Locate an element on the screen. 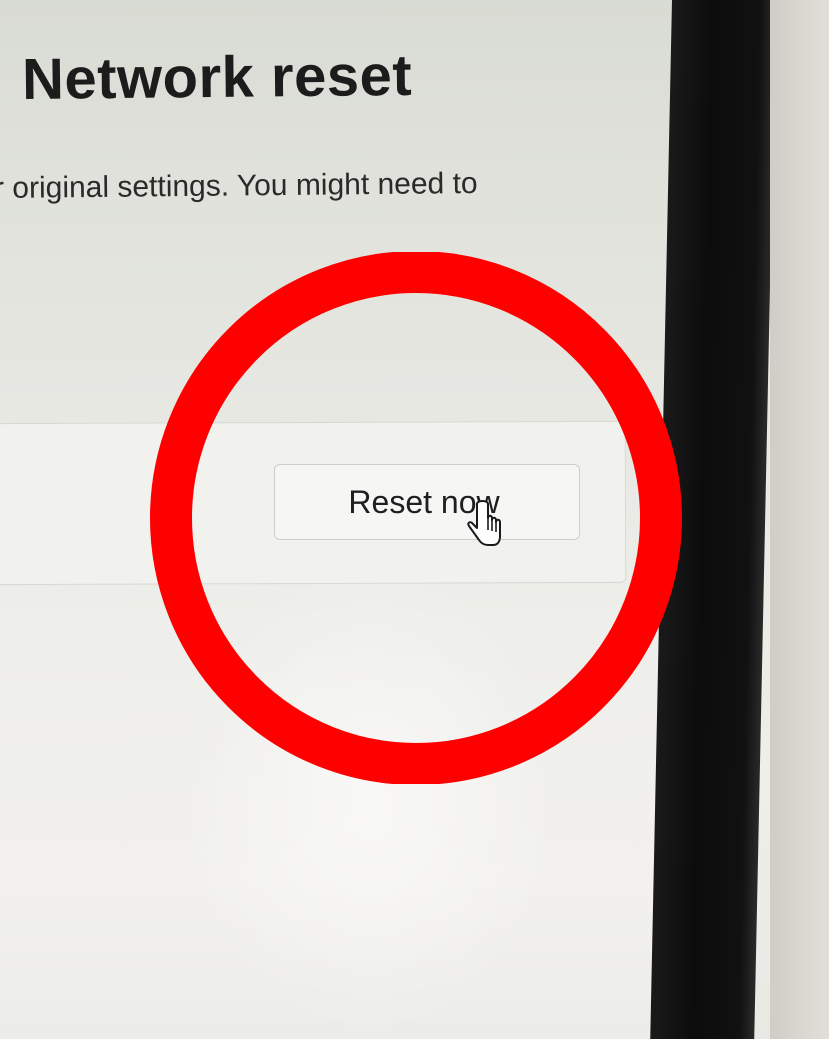 This screenshot has width=829, height=1039. reset-now-button: Reset now is located at coordinates (427, 502).